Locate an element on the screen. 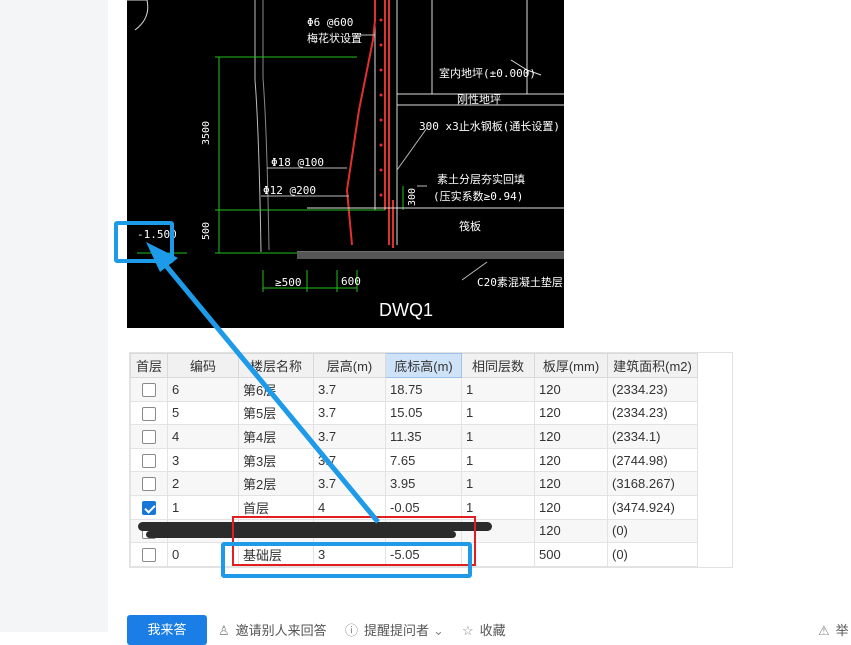  chevron-down-icon: ⌄ is located at coordinates (438, 630).